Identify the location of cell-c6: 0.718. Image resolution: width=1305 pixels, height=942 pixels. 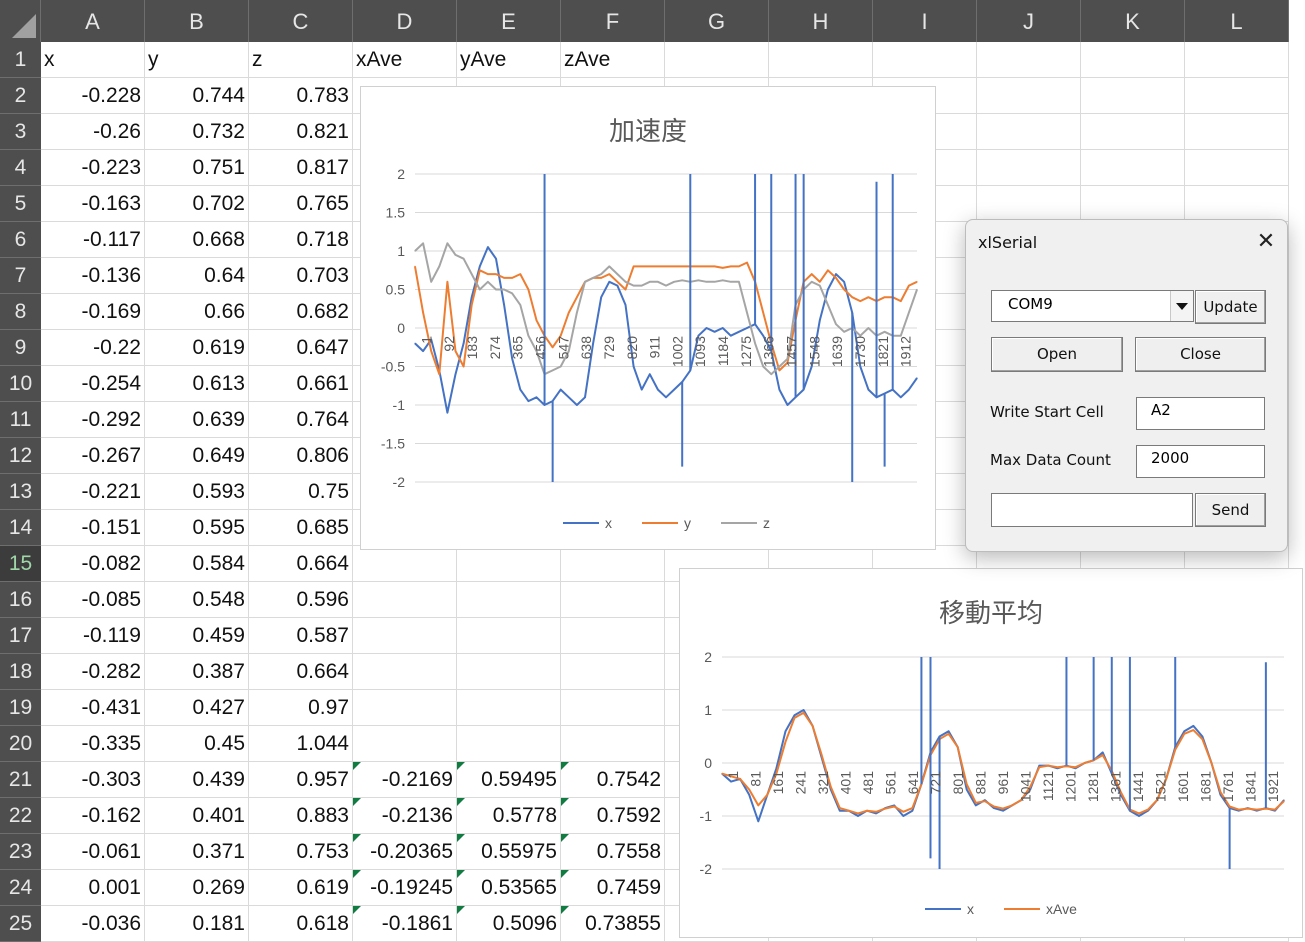
(301, 240).